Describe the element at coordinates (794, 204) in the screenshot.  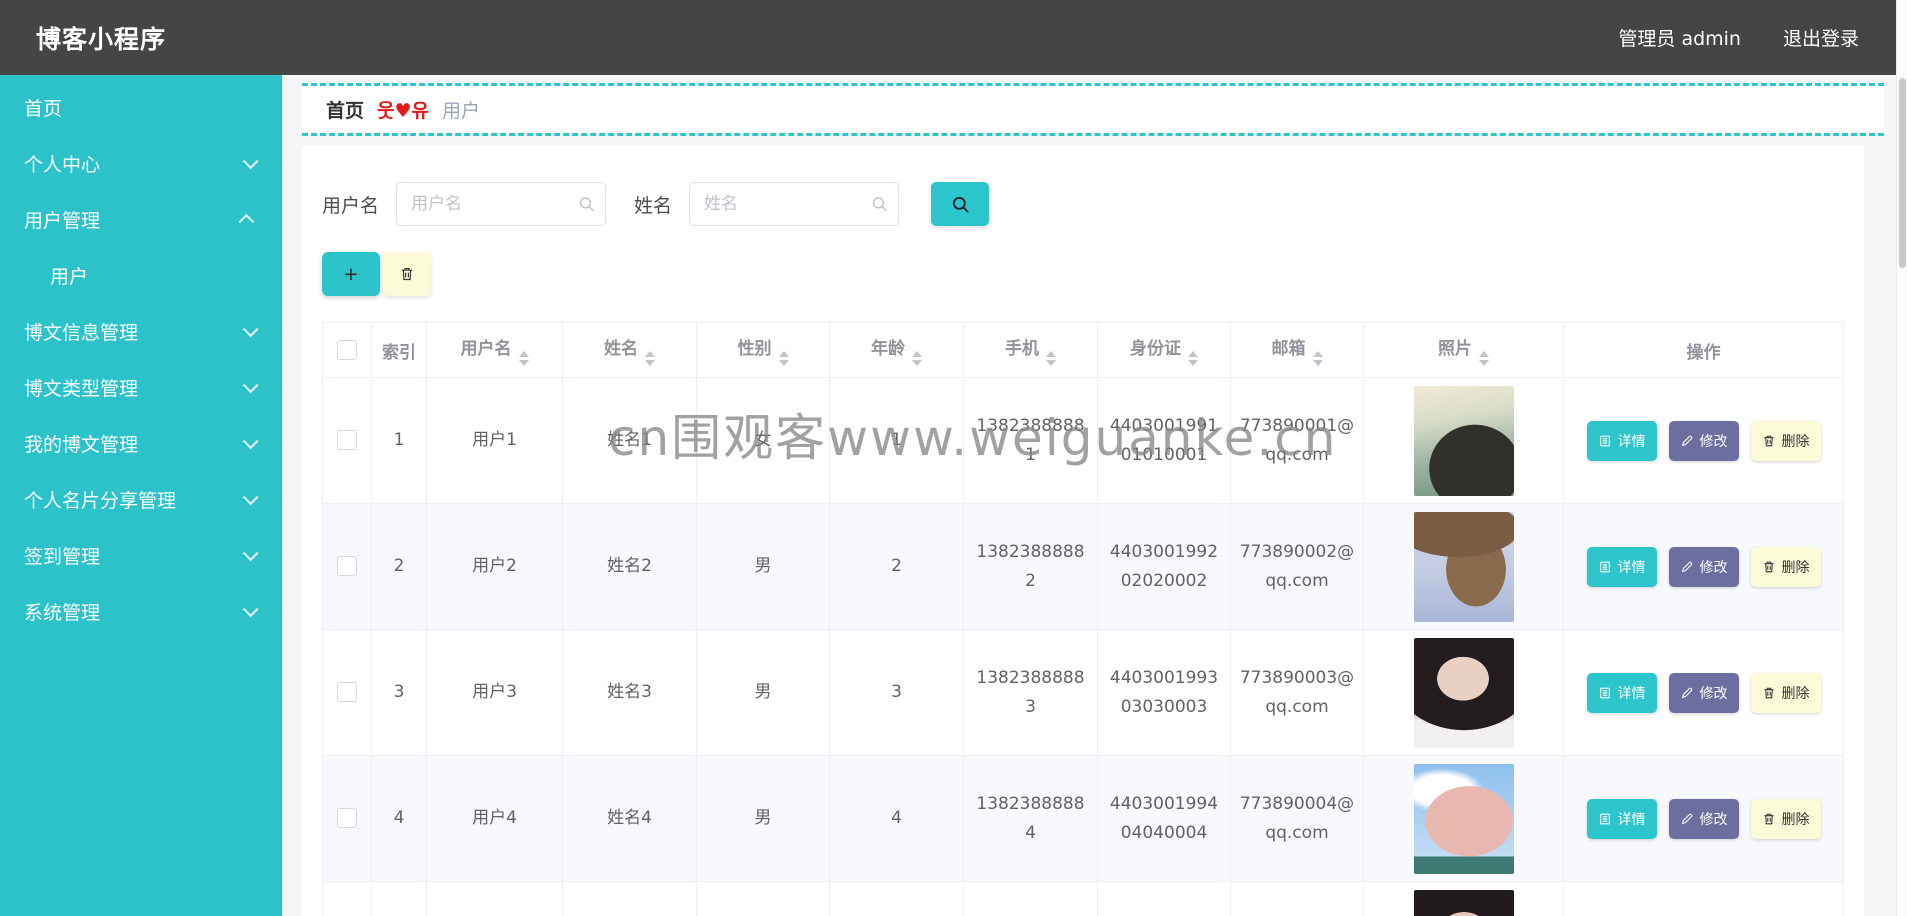
I see `name-input` at that location.